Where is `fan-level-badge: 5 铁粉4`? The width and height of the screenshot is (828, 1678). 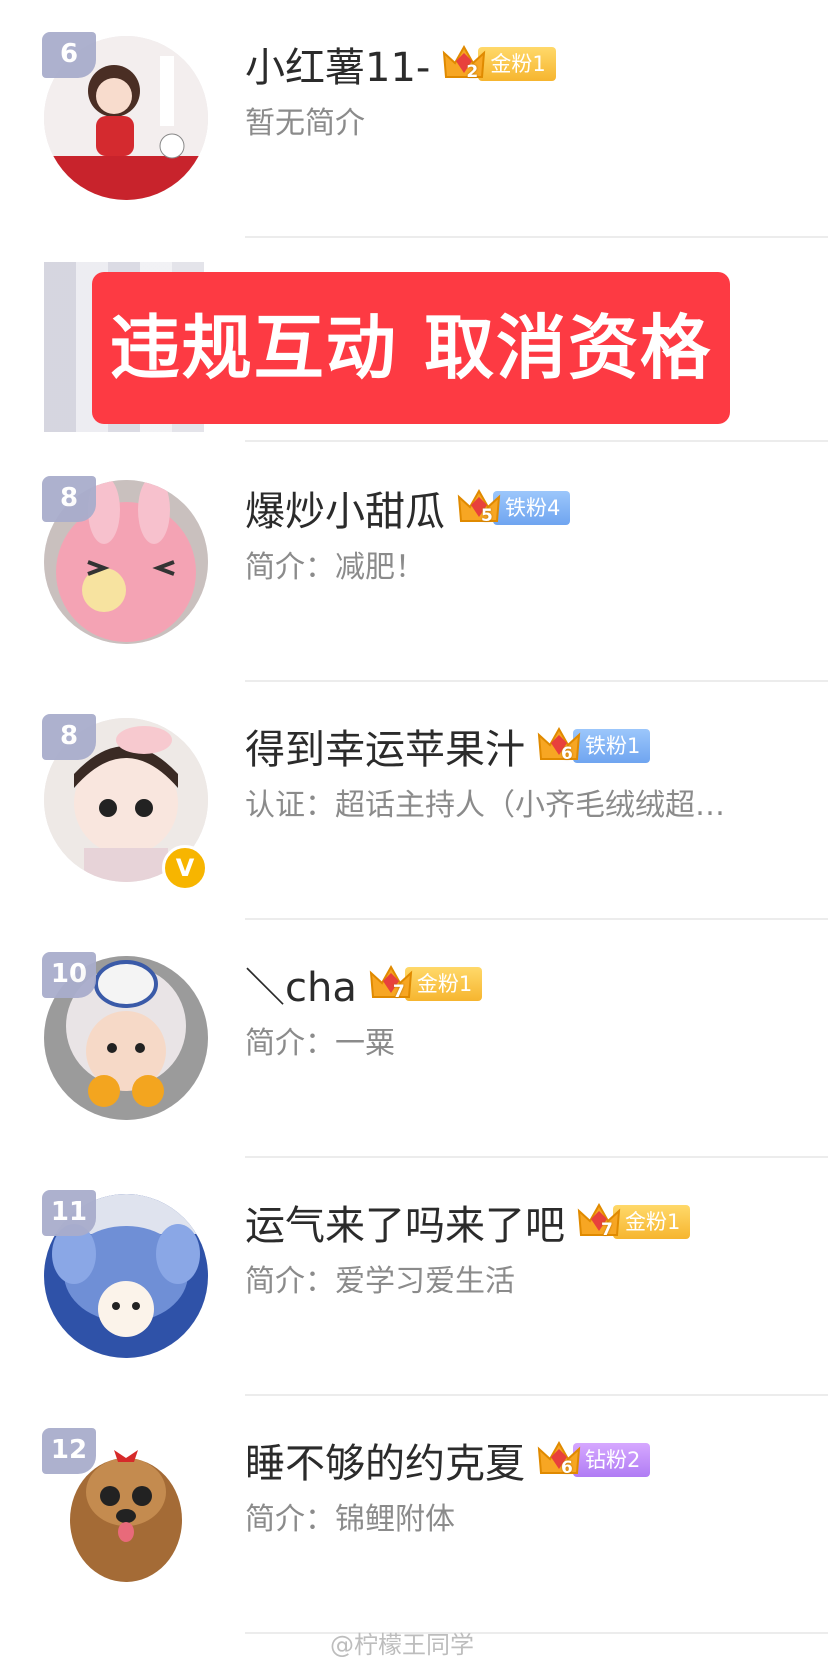 fan-level-badge: 5 铁粉4 is located at coordinates (514, 508).